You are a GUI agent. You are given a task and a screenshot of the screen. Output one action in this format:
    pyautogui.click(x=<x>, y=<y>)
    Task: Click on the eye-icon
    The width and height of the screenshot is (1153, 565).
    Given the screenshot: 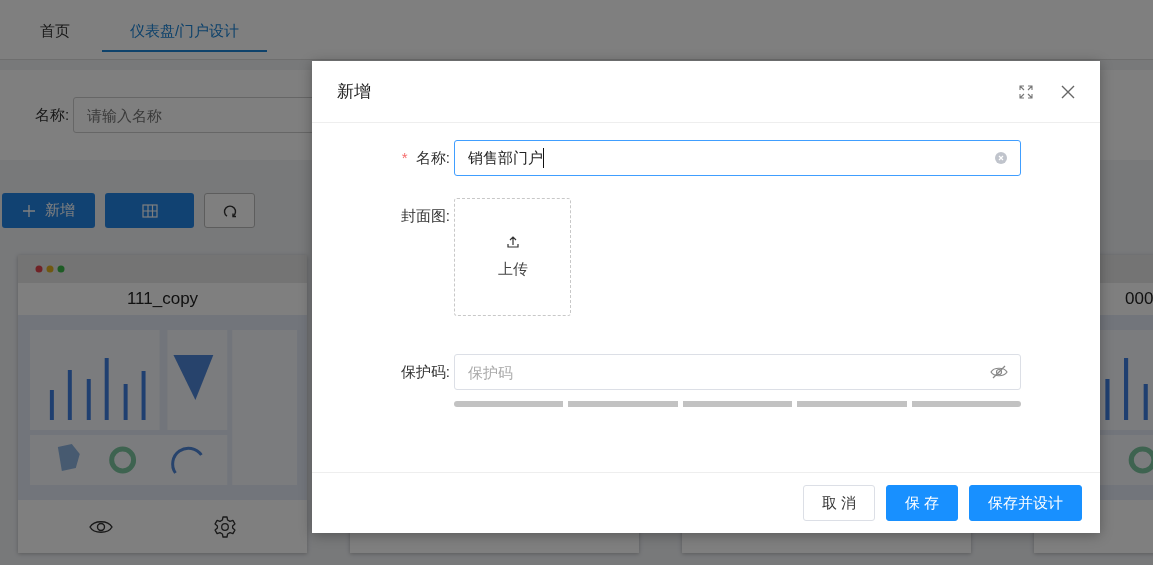 What is the action you would take?
    pyautogui.click(x=100, y=526)
    